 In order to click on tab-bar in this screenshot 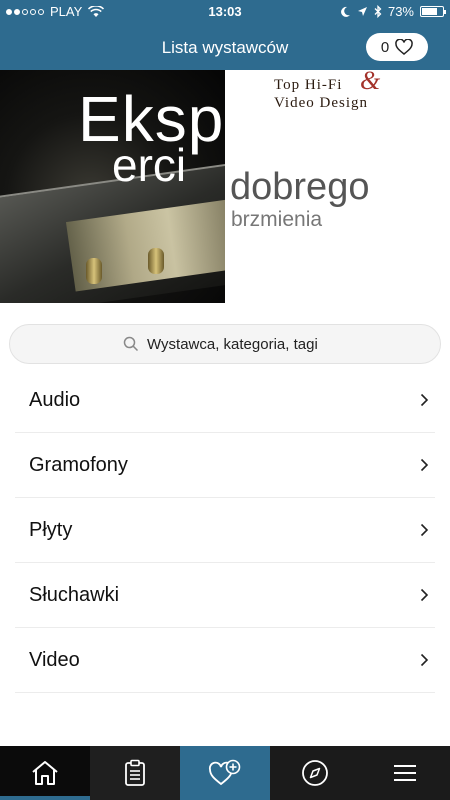, I will do `click(225, 773)`.